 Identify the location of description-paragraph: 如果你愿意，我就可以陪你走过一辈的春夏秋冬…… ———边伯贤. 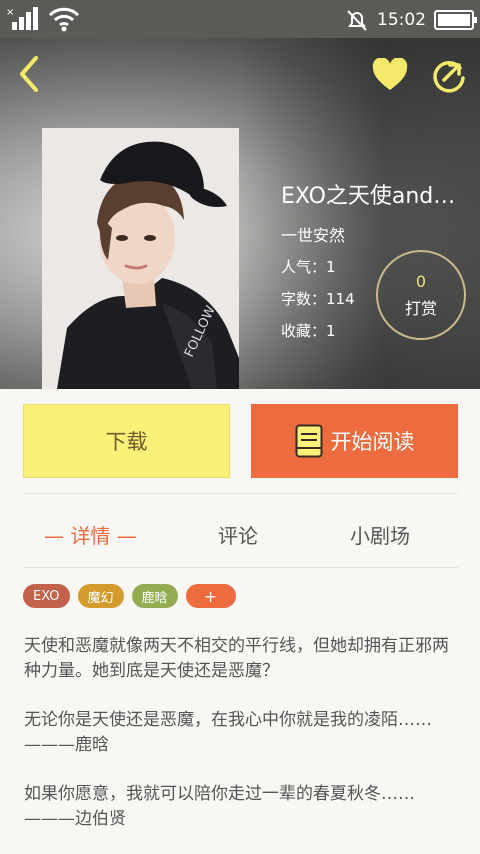
(228, 806).